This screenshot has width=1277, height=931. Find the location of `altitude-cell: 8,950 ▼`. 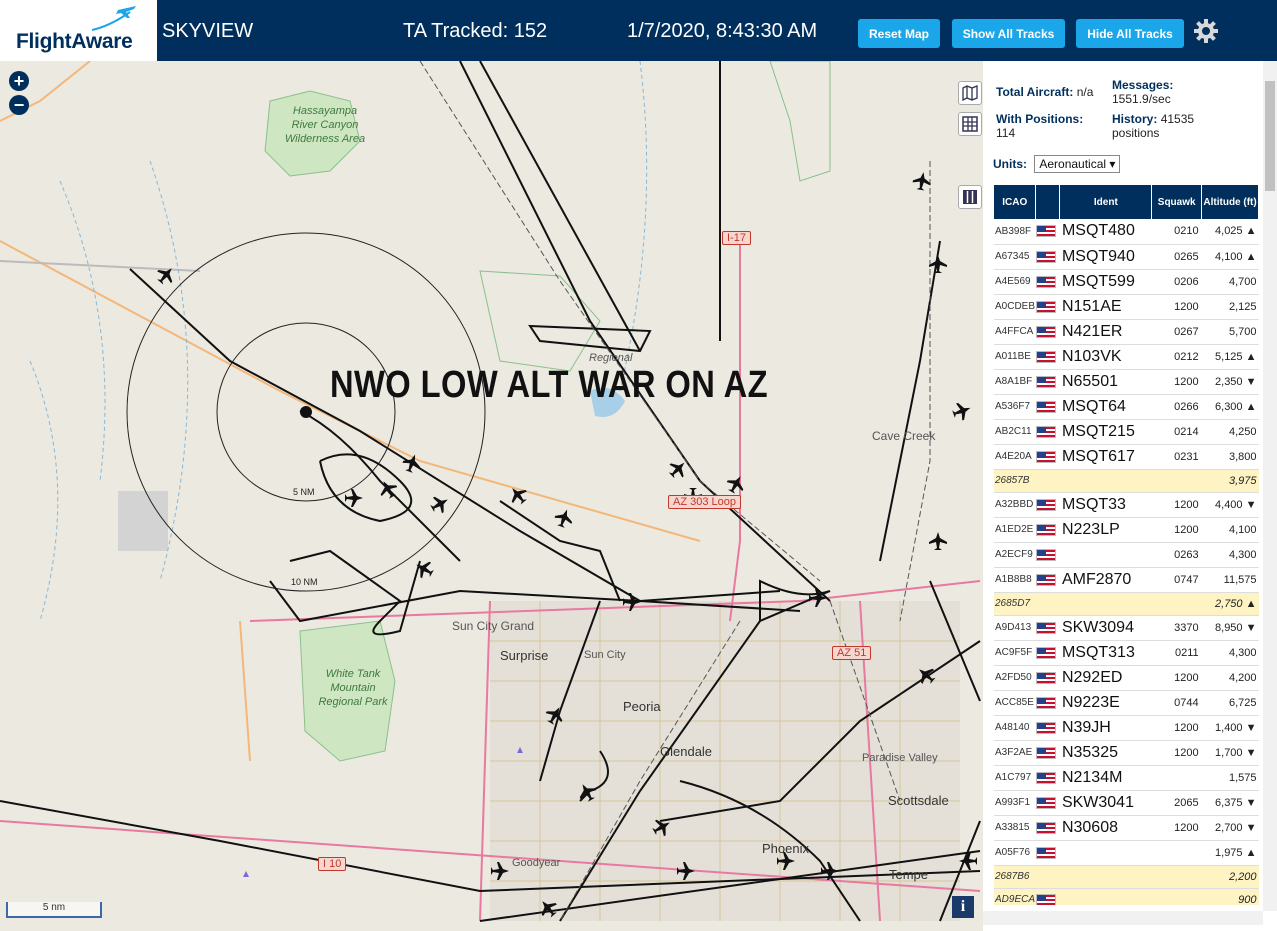

altitude-cell: 8,950 ▼ is located at coordinates (1230, 628).